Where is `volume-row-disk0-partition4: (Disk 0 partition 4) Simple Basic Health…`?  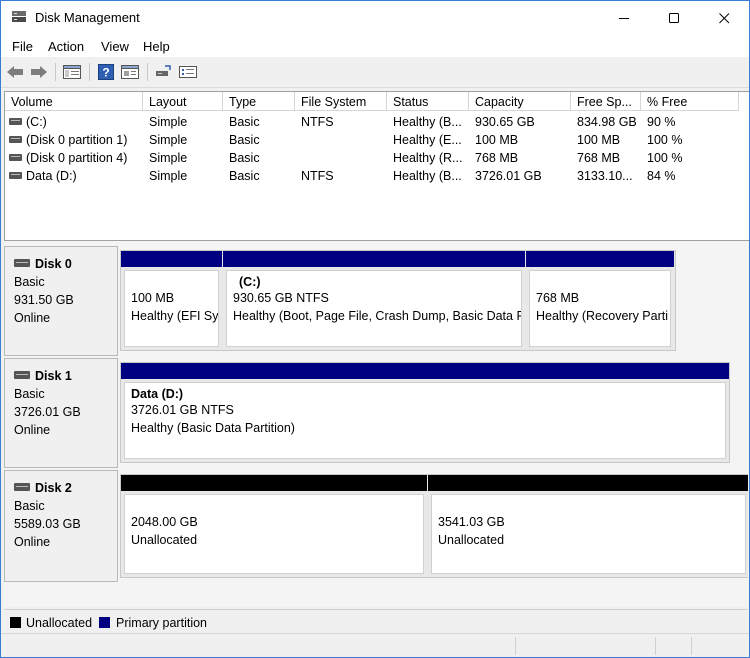 volume-row-disk0-partition4: (Disk 0 partition 4) Simple Basic Health… is located at coordinates (377, 158).